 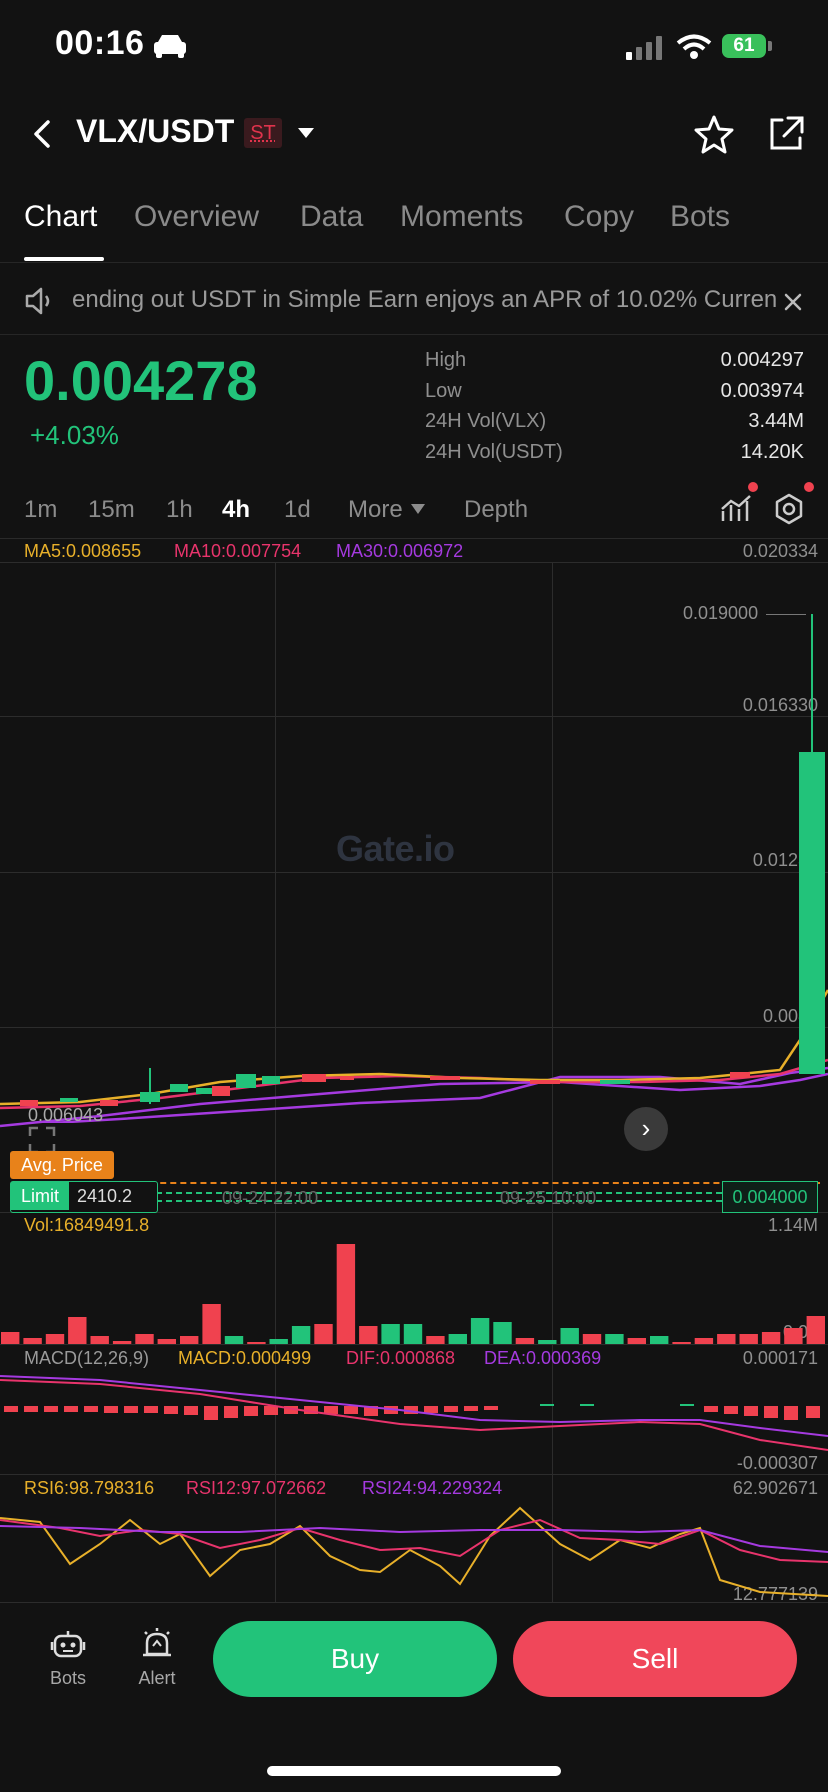 I want to click on macd-chart, so click(x=414, y=1413).